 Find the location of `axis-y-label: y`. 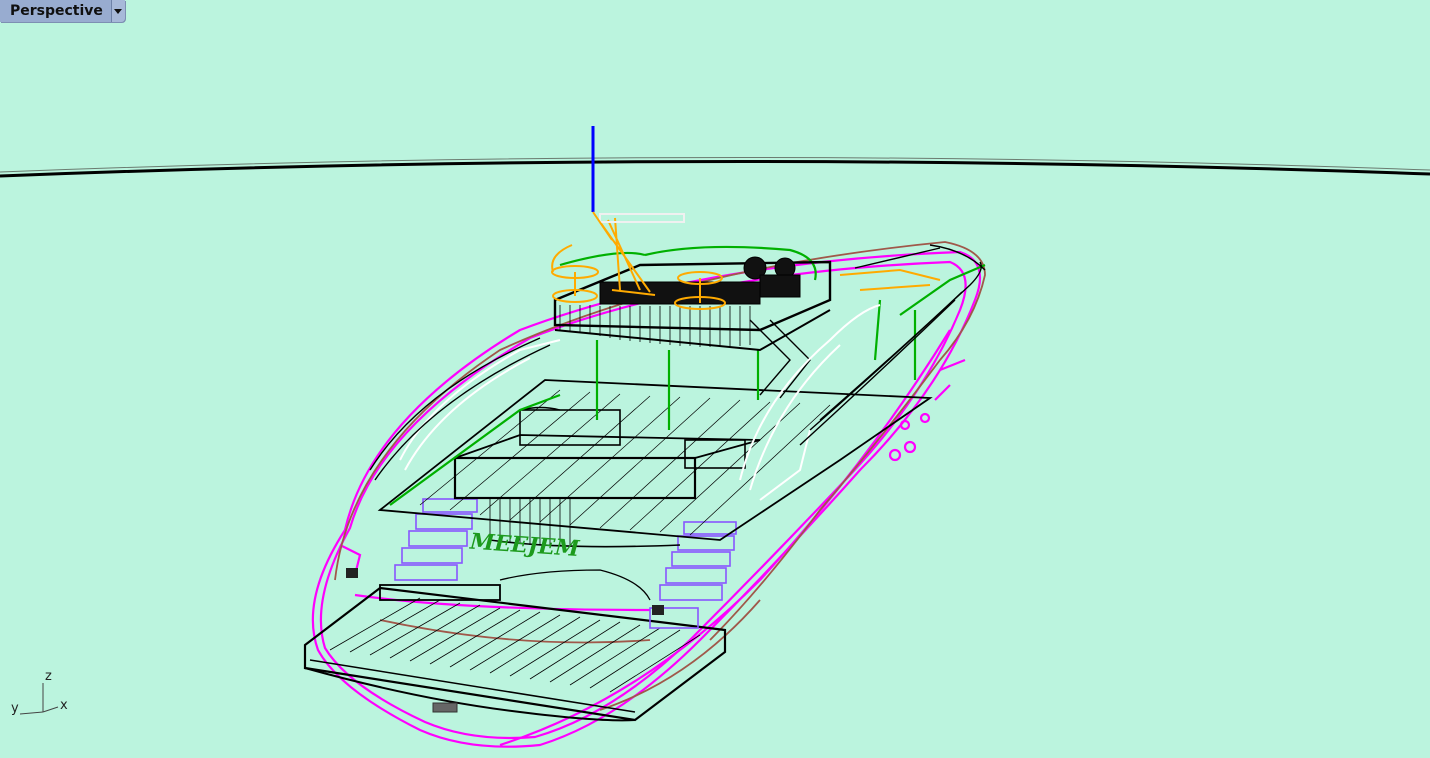

axis-y-label: y is located at coordinates (15, 708).